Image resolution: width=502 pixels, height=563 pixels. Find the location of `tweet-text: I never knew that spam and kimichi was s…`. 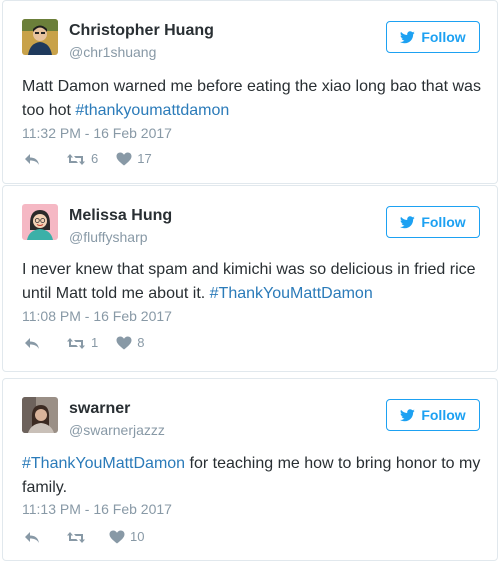

tweet-text: I never knew that spam and kimichi was s… is located at coordinates (252, 282).